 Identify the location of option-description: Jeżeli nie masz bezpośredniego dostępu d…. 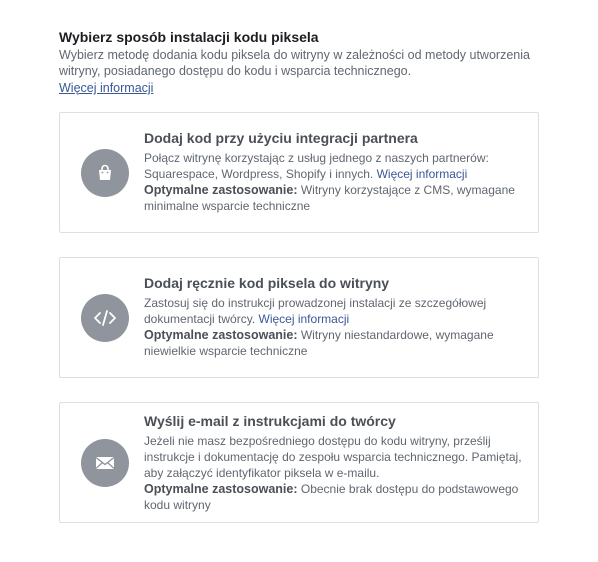
(333, 457).